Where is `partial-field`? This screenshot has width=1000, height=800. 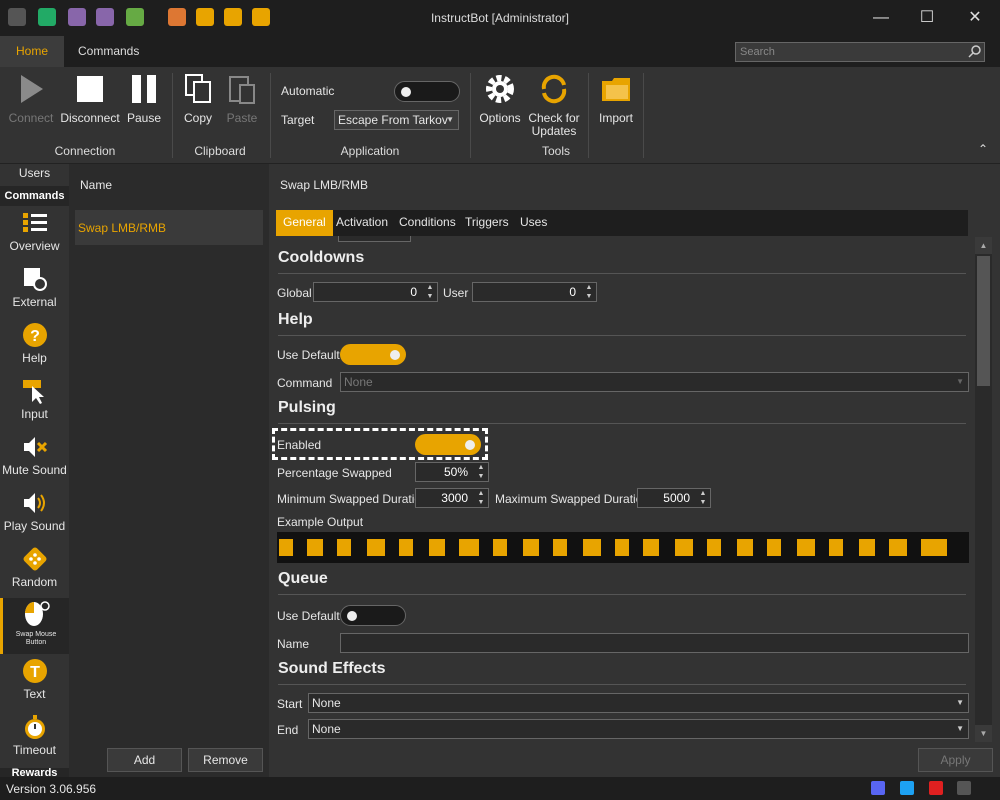
partial-field is located at coordinates (374, 239).